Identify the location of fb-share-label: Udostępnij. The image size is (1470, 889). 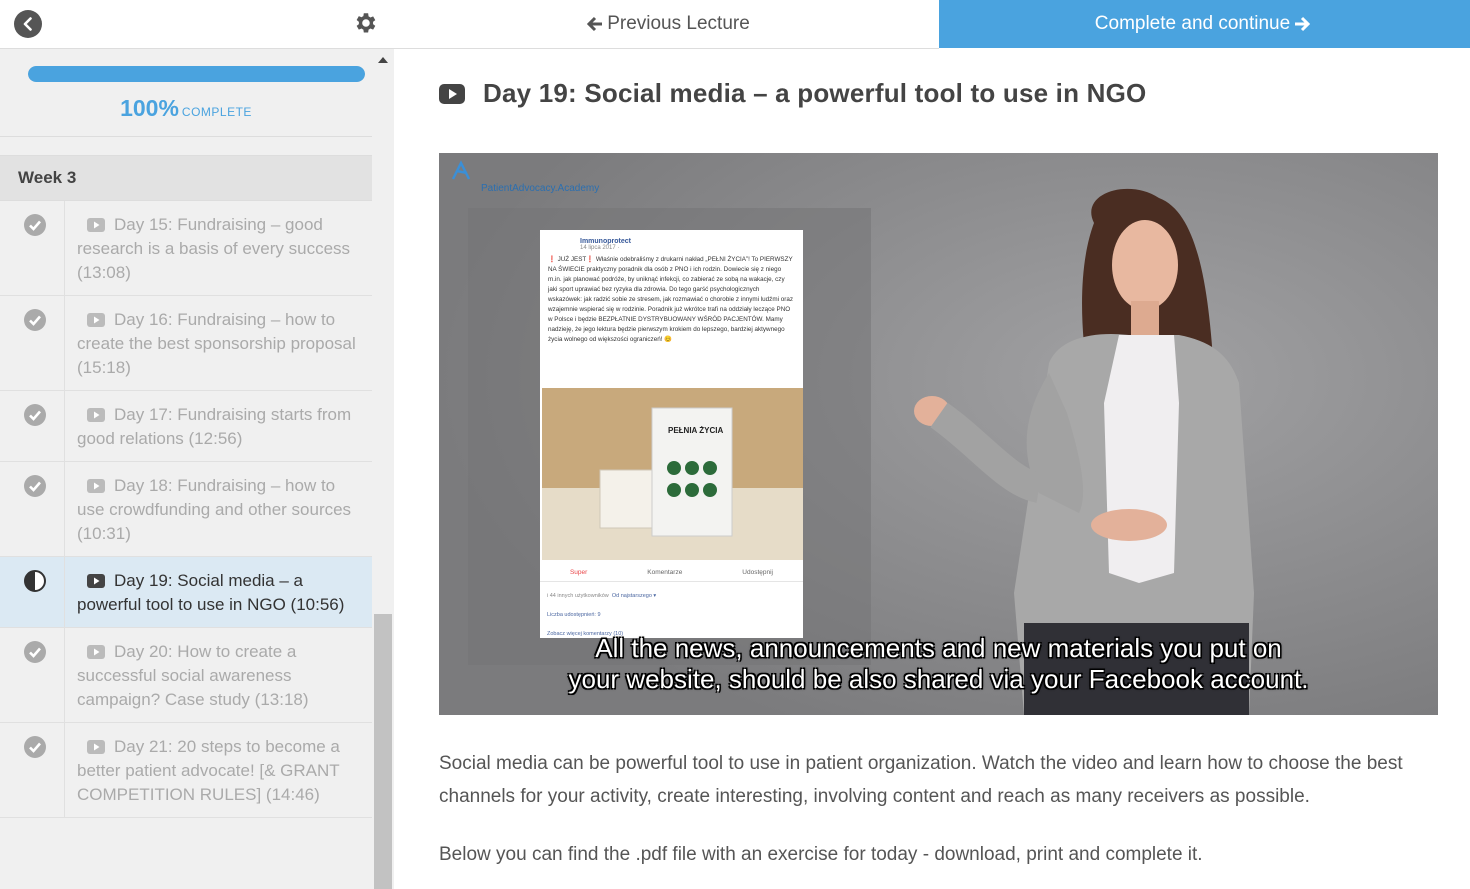
(757, 572).